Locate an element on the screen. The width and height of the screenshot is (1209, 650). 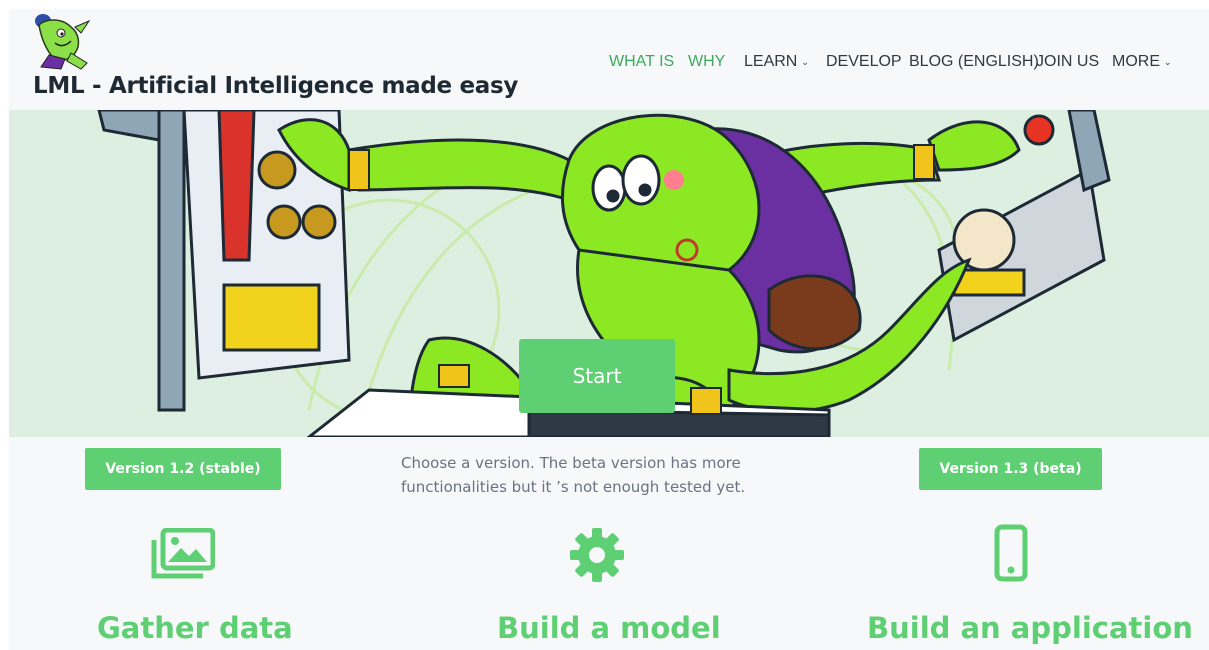
nav-item-learn-label: LEARN is located at coordinates (771, 61).